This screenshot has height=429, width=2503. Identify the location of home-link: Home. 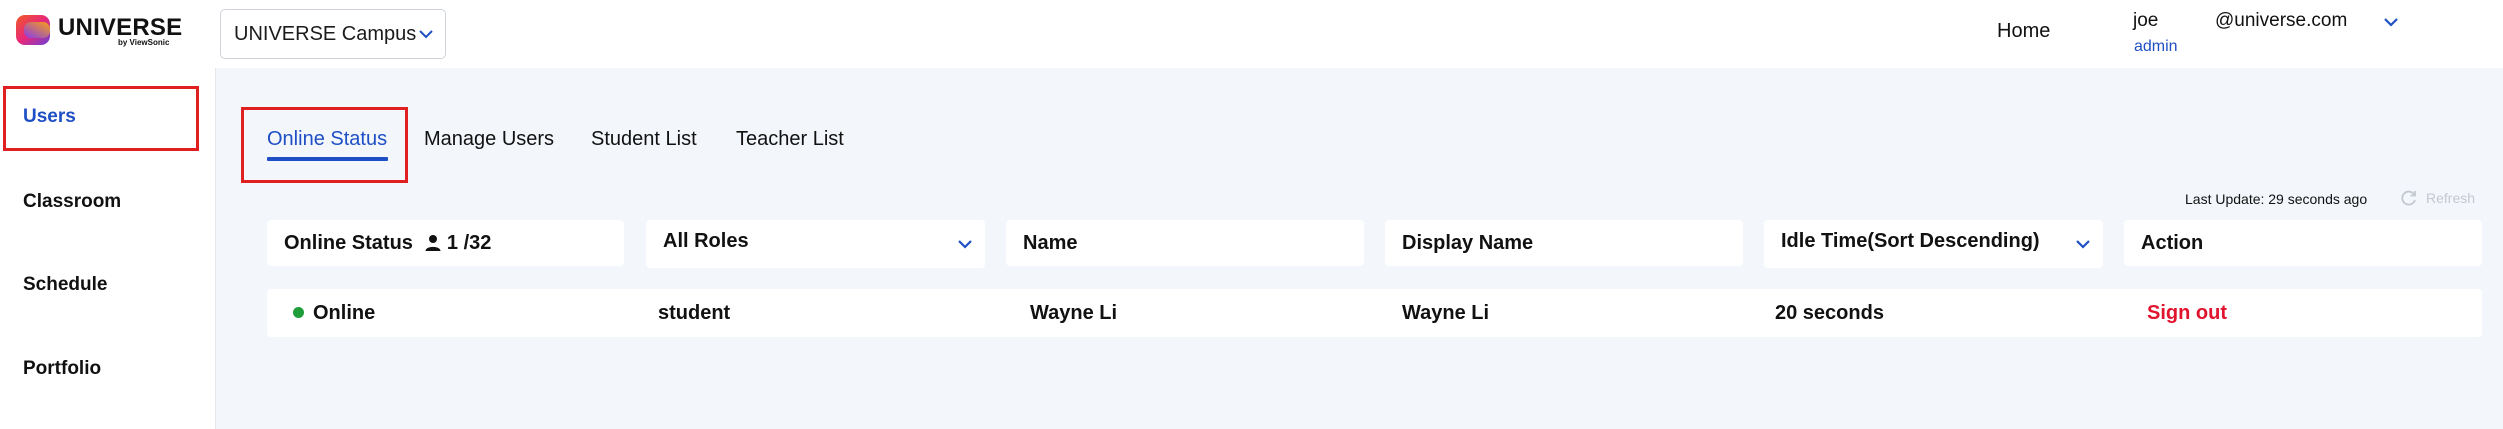
(2023, 31).